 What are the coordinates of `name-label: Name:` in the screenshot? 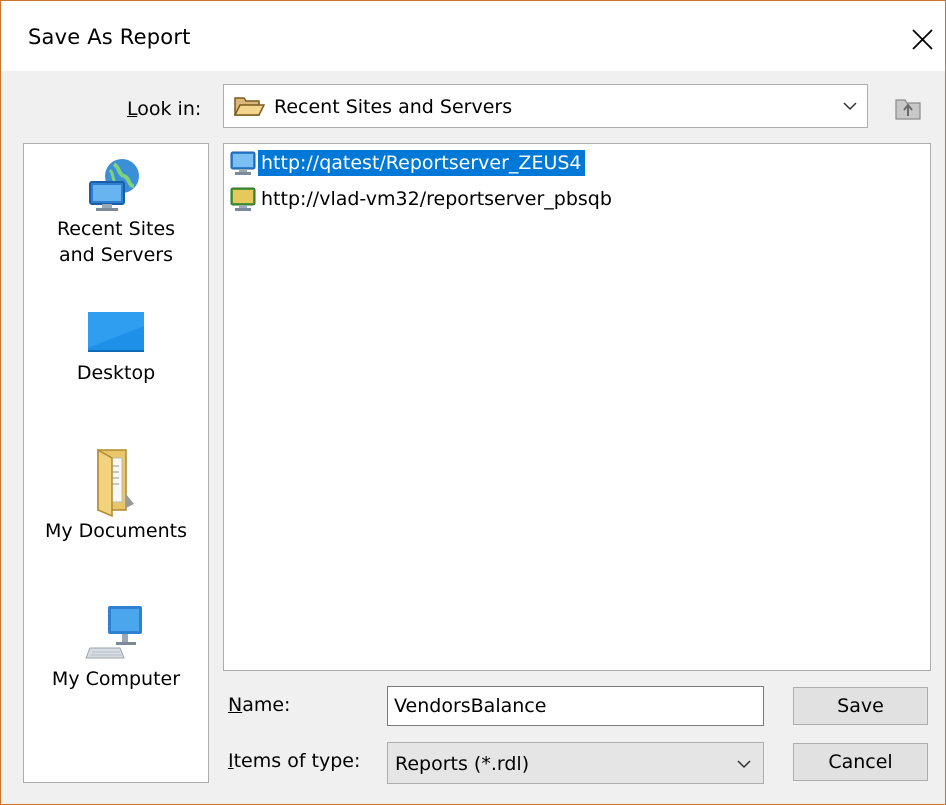 It's located at (259, 705).